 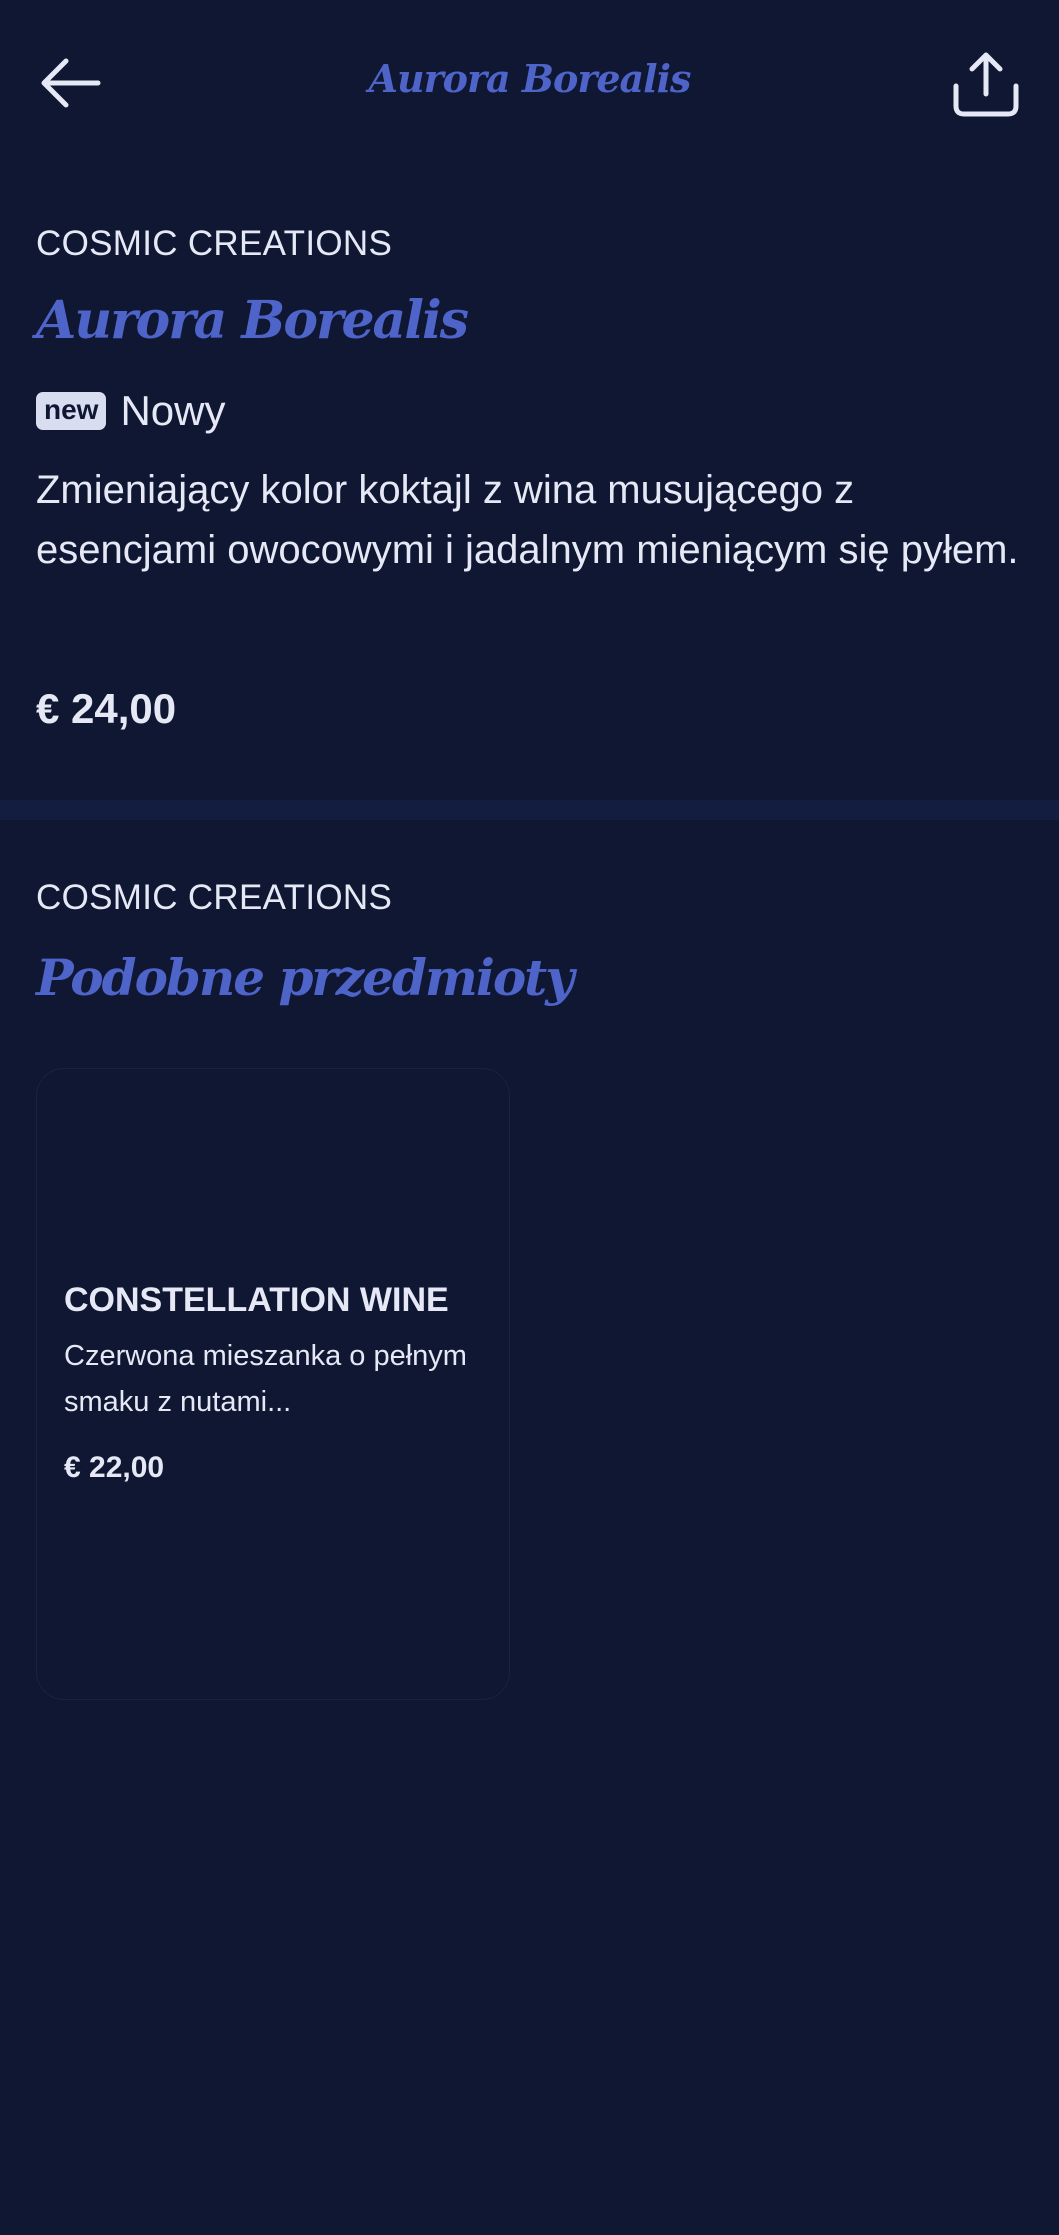 What do you see at coordinates (530, 78) in the screenshot?
I see `header-title: Aurora Borealis` at bounding box center [530, 78].